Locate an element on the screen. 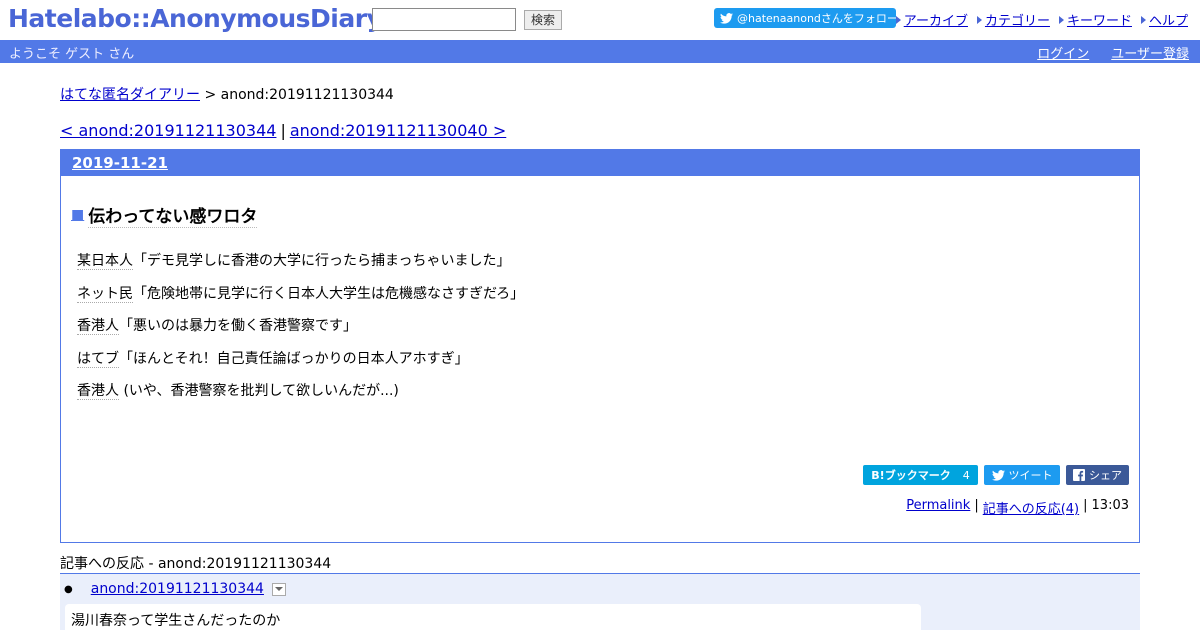 The image size is (1200, 634). chevron-down-icon is located at coordinates (278, 589).